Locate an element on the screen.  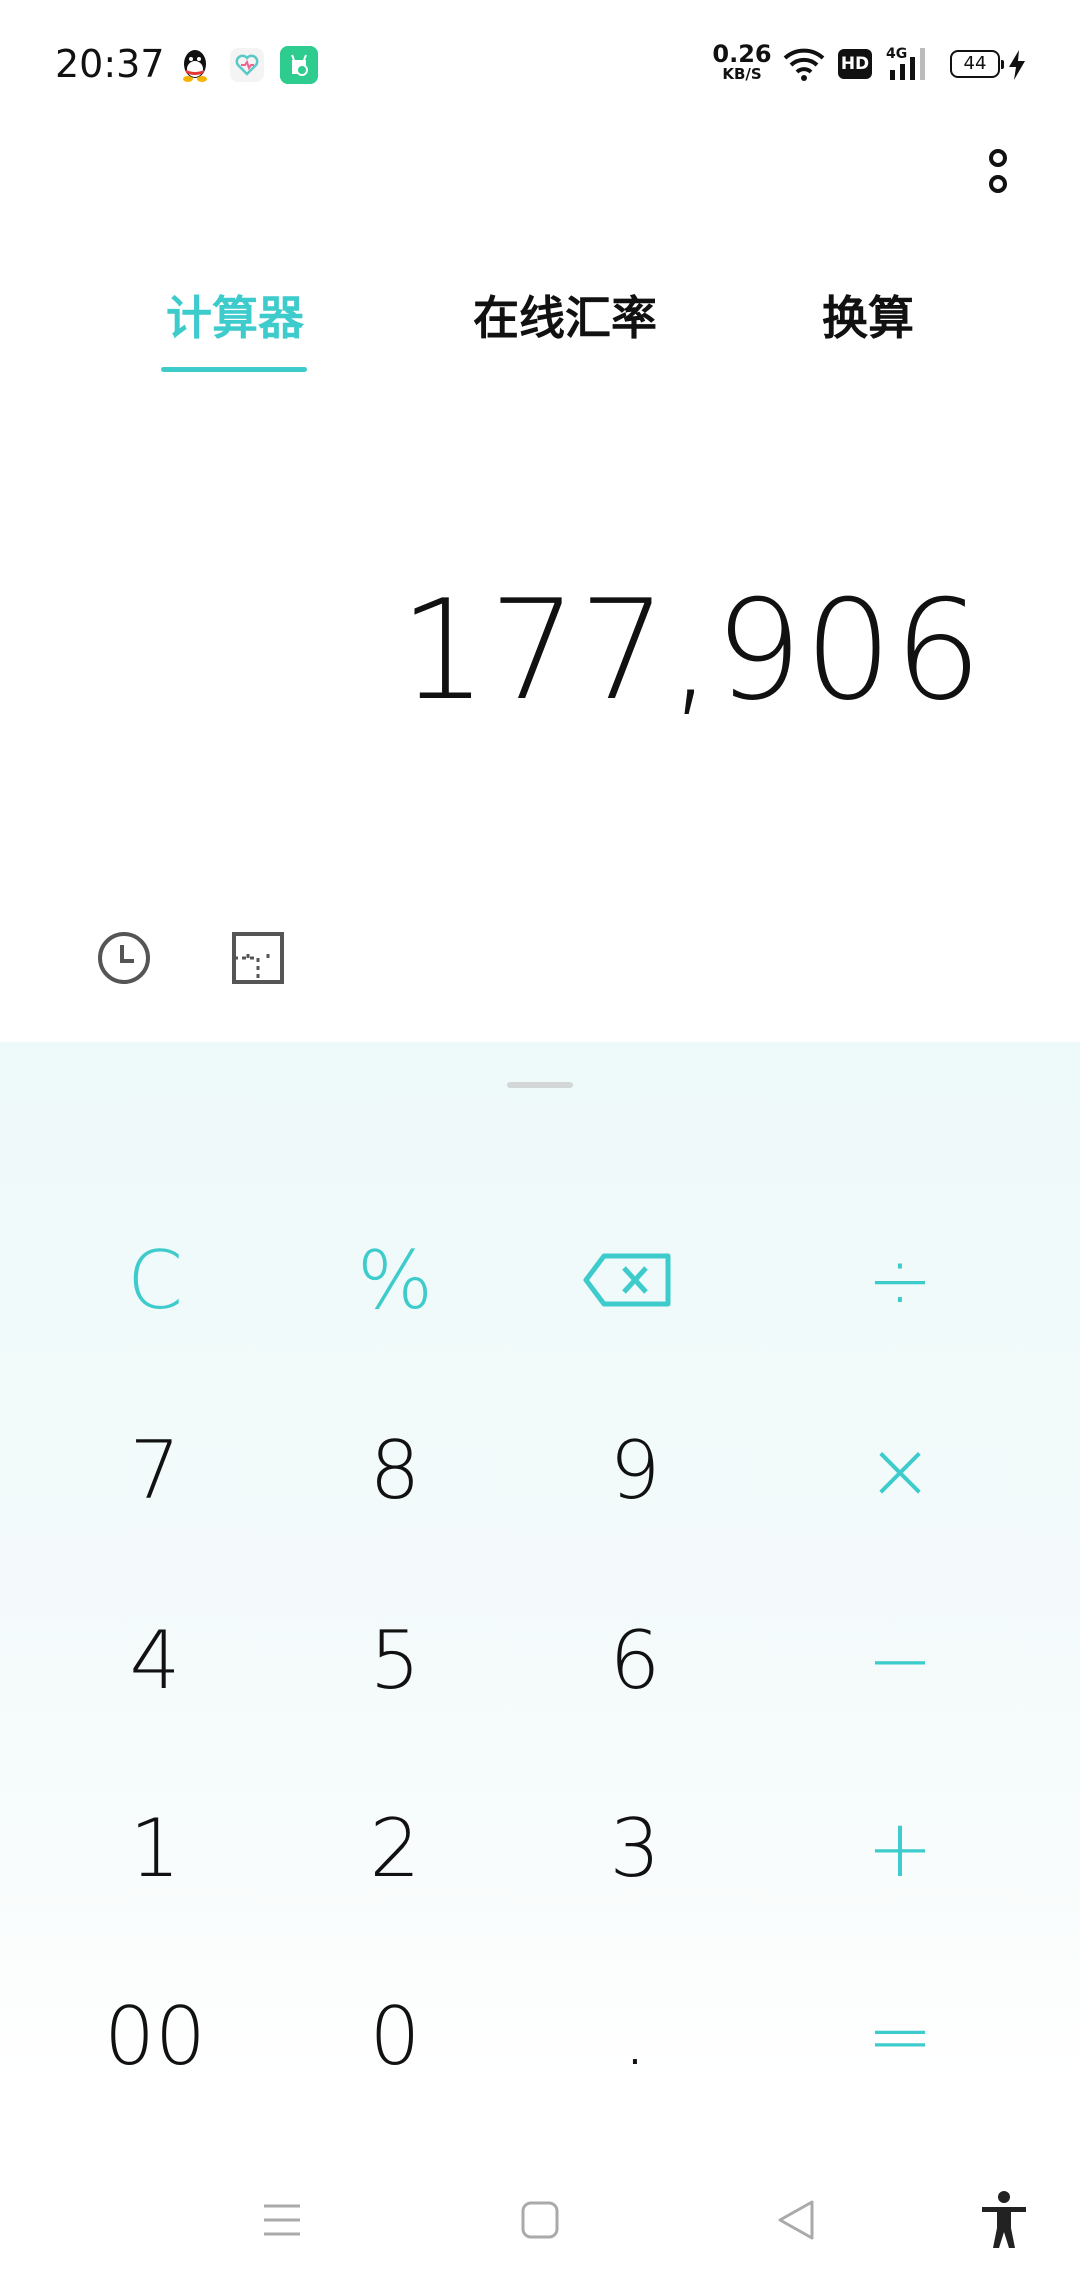
network-speed: 0.26 KB/S is located at coordinates (742, 62).